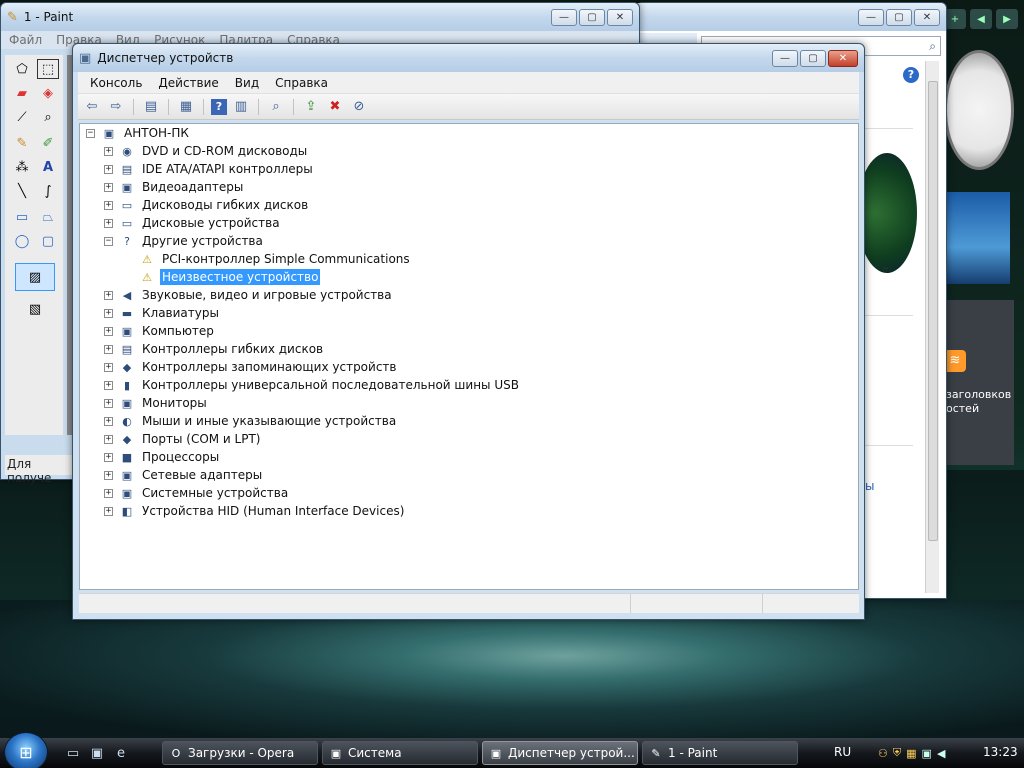  I want to click on update-driver-icon: ⇪, so click(311, 107).